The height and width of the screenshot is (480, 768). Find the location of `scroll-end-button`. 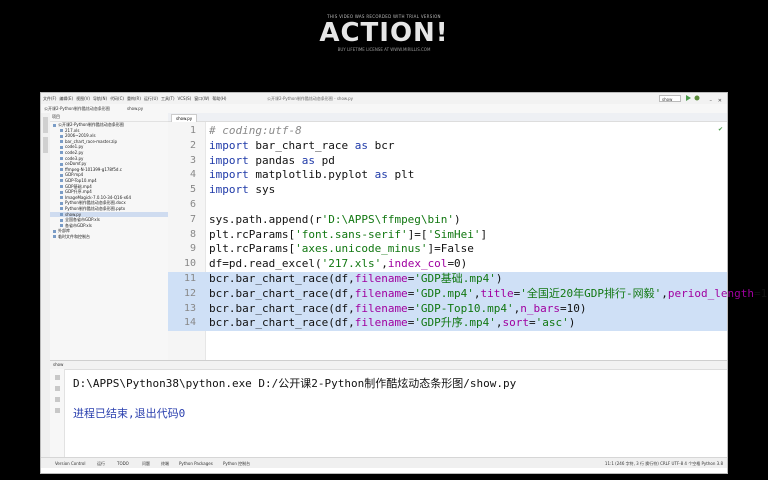

scroll-end-button is located at coordinates (57, 399).